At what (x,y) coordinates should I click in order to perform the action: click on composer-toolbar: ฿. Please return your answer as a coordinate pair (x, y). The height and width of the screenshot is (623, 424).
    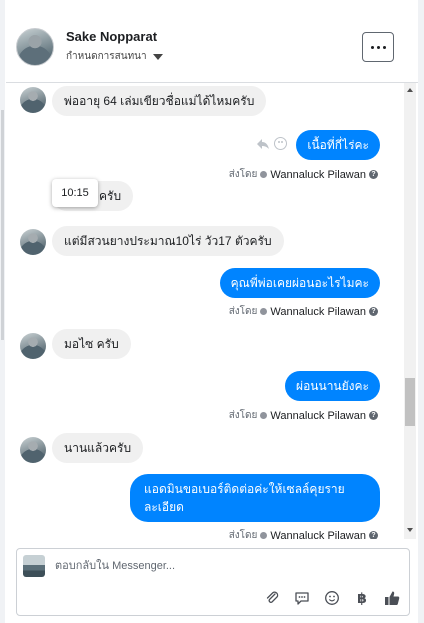
    Looking at the image, I should click on (332, 598).